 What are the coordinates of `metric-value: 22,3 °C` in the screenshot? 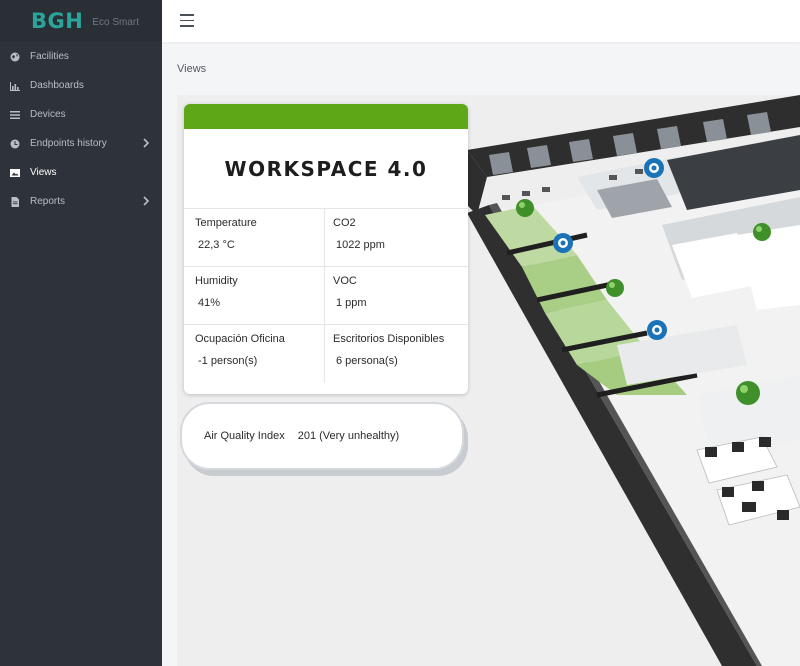 It's located at (216, 245).